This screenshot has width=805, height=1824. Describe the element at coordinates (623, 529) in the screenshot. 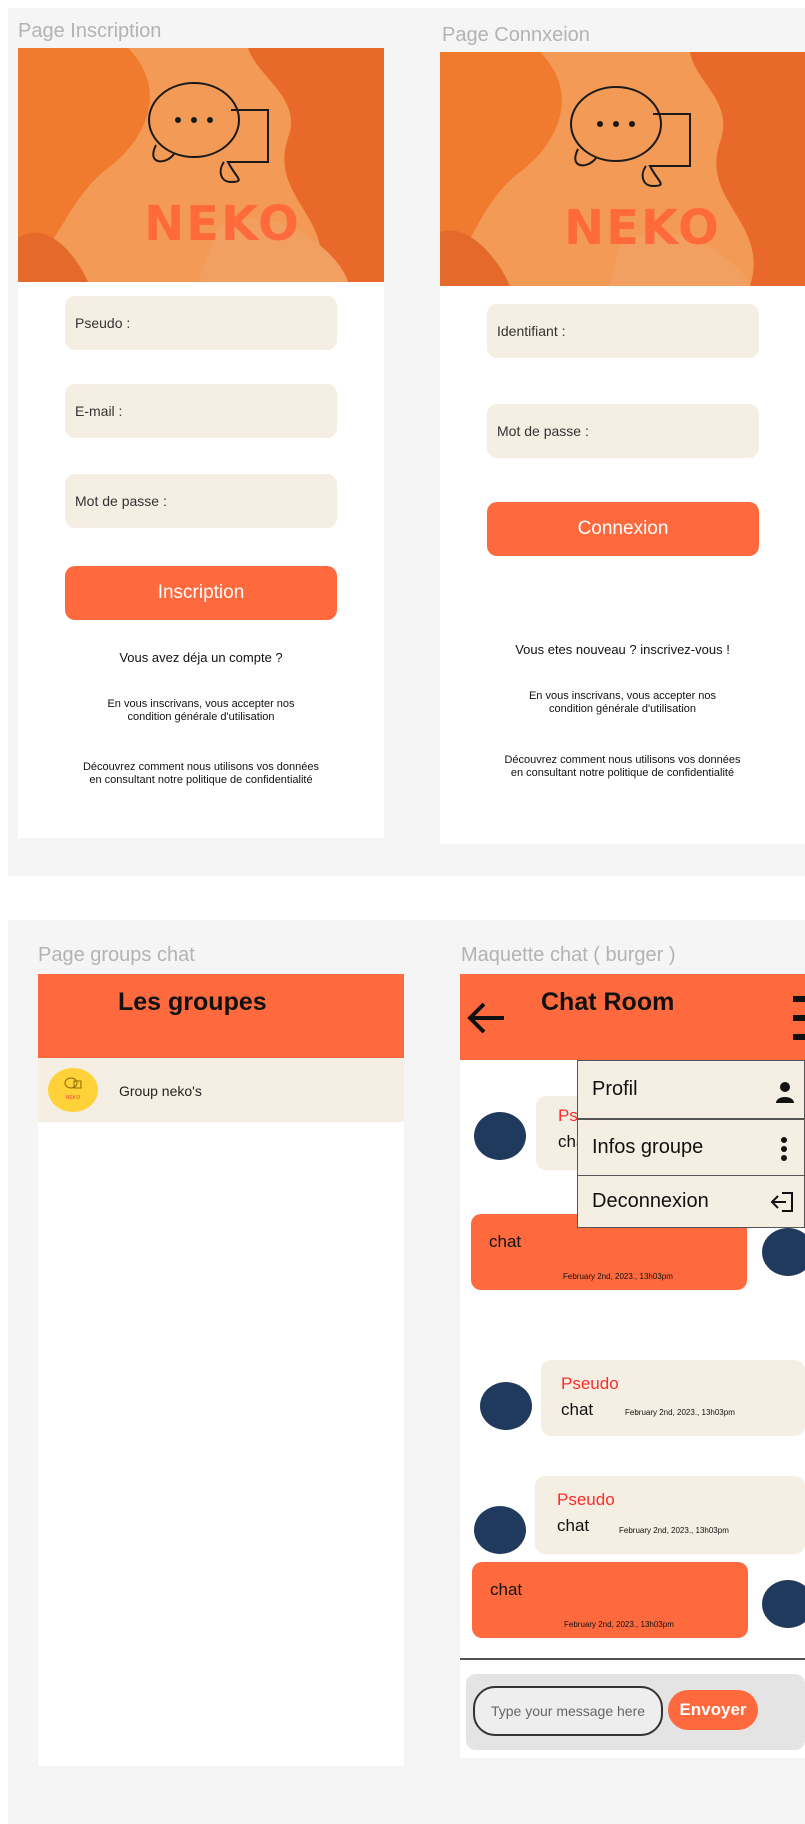

I see `login-button: Connexion` at that location.